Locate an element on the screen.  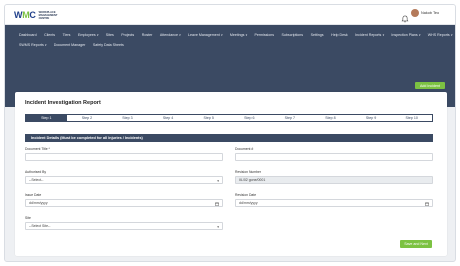
nav-item-sites: Sites is located at coordinates (110, 35).